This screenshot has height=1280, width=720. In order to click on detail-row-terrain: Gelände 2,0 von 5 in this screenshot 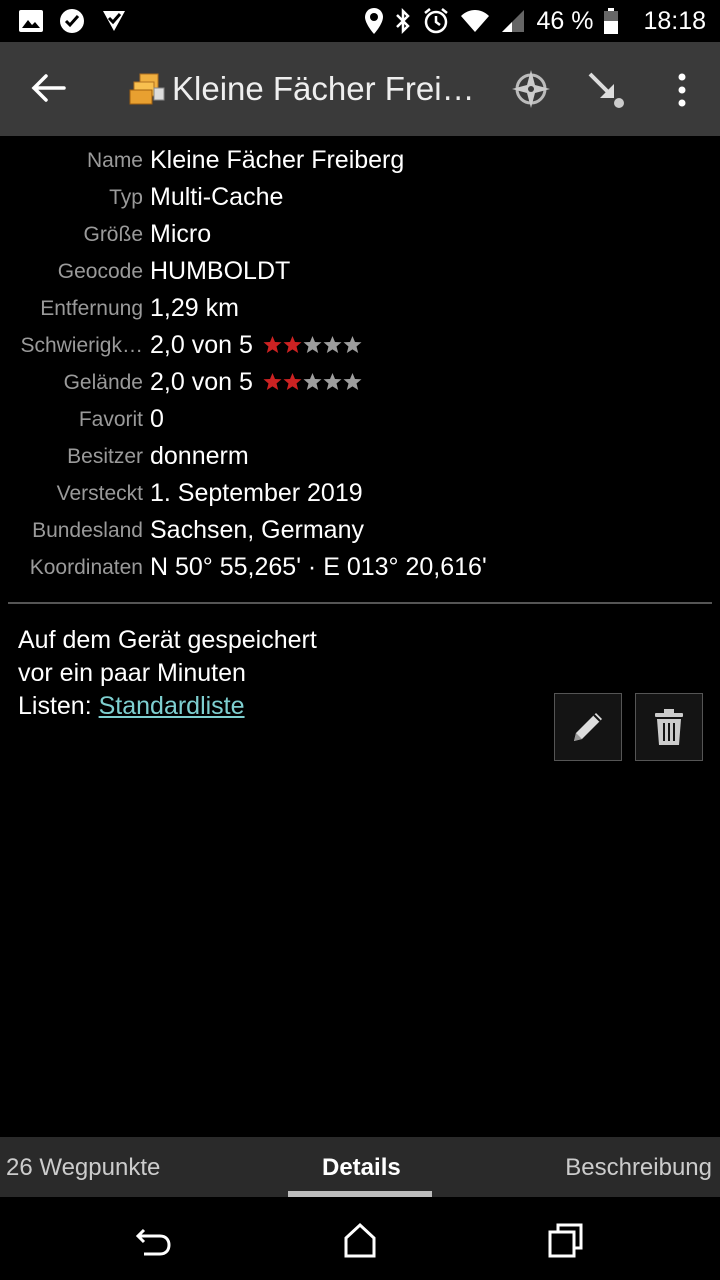, I will do `click(360, 384)`.